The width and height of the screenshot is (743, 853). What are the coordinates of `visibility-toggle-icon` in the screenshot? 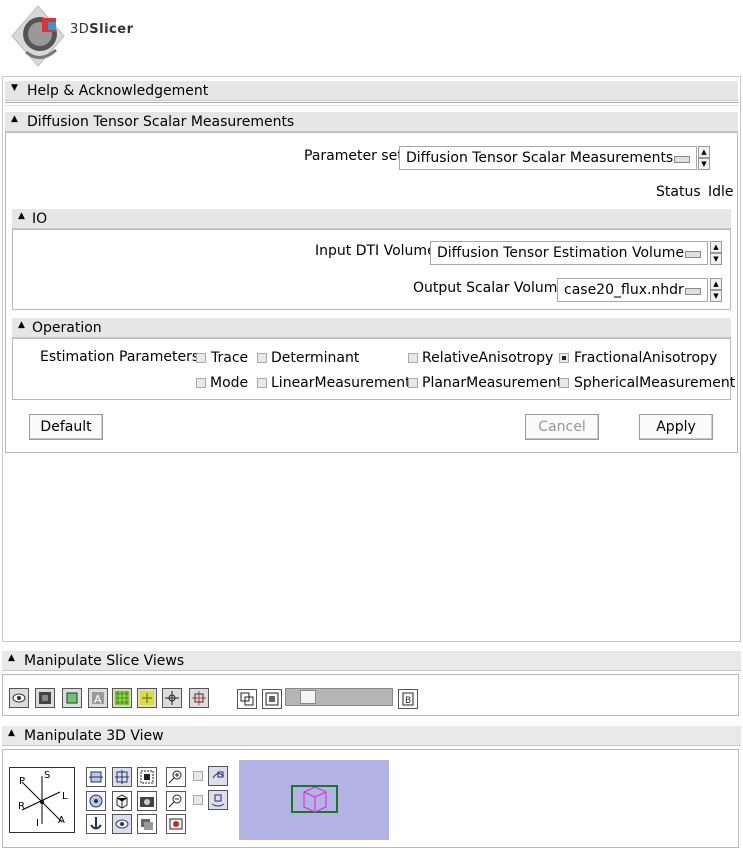 It's located at (122, 824).